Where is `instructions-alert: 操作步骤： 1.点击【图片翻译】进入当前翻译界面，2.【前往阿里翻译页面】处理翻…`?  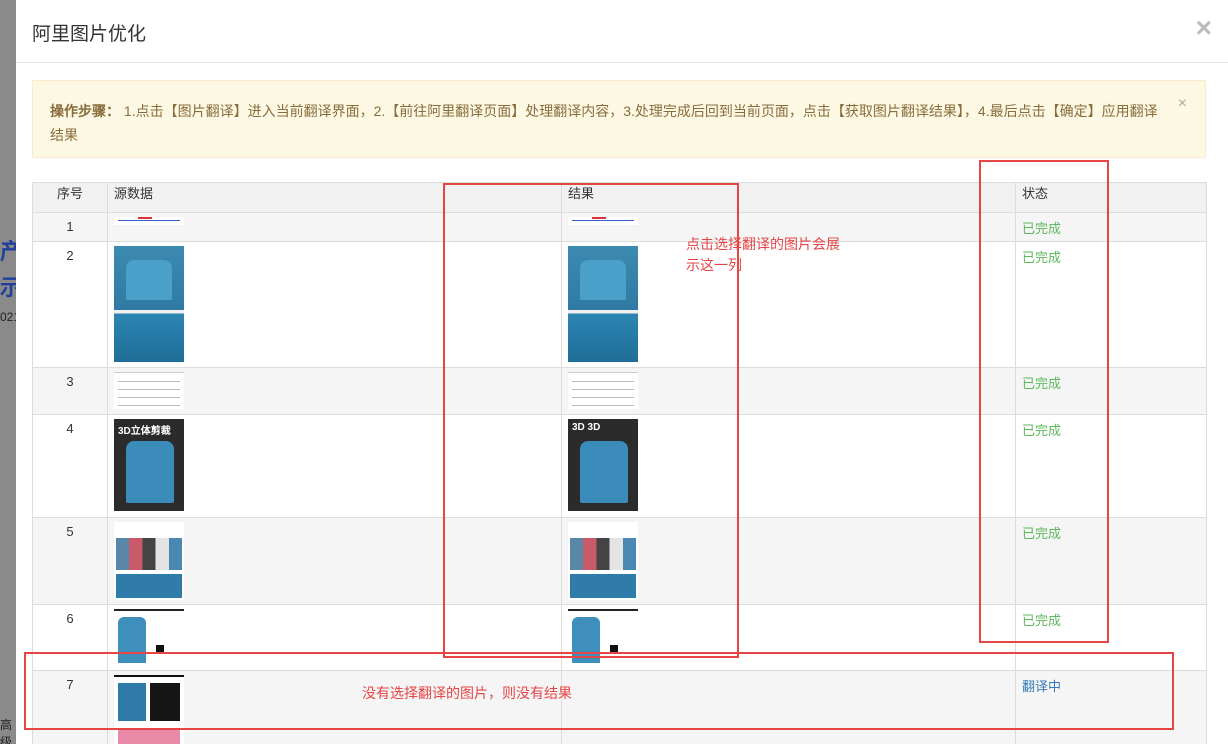
instructions-alert: 操作步骤： 1.点击【图片翻译】进入当前翻译界面，2.【前往阿里翻译页面】处理翻… is located at coordinates (619, 119).